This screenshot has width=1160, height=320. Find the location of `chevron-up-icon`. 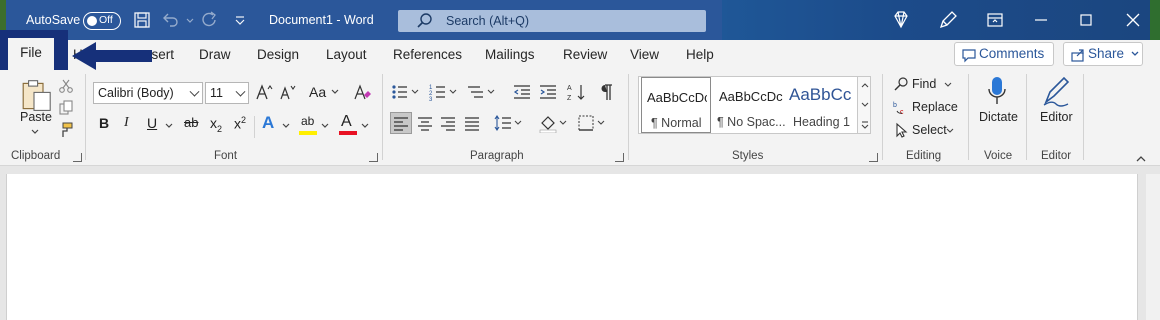

chevron-up-icon is located at coordinates (865, 85).